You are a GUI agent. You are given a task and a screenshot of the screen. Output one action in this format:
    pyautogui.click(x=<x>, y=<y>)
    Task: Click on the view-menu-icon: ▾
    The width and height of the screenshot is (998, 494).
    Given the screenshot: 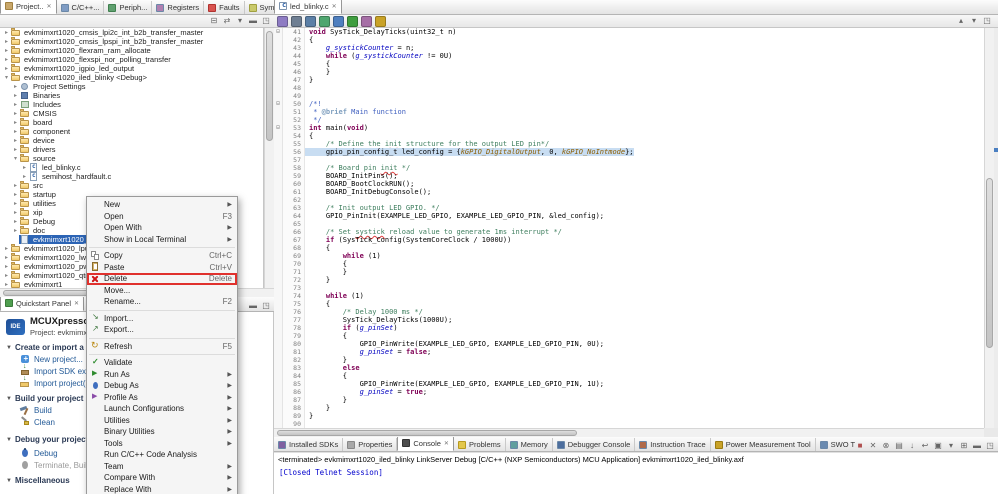 What is the action you would take?
    pyautogui.click(x=240, y=21)
    